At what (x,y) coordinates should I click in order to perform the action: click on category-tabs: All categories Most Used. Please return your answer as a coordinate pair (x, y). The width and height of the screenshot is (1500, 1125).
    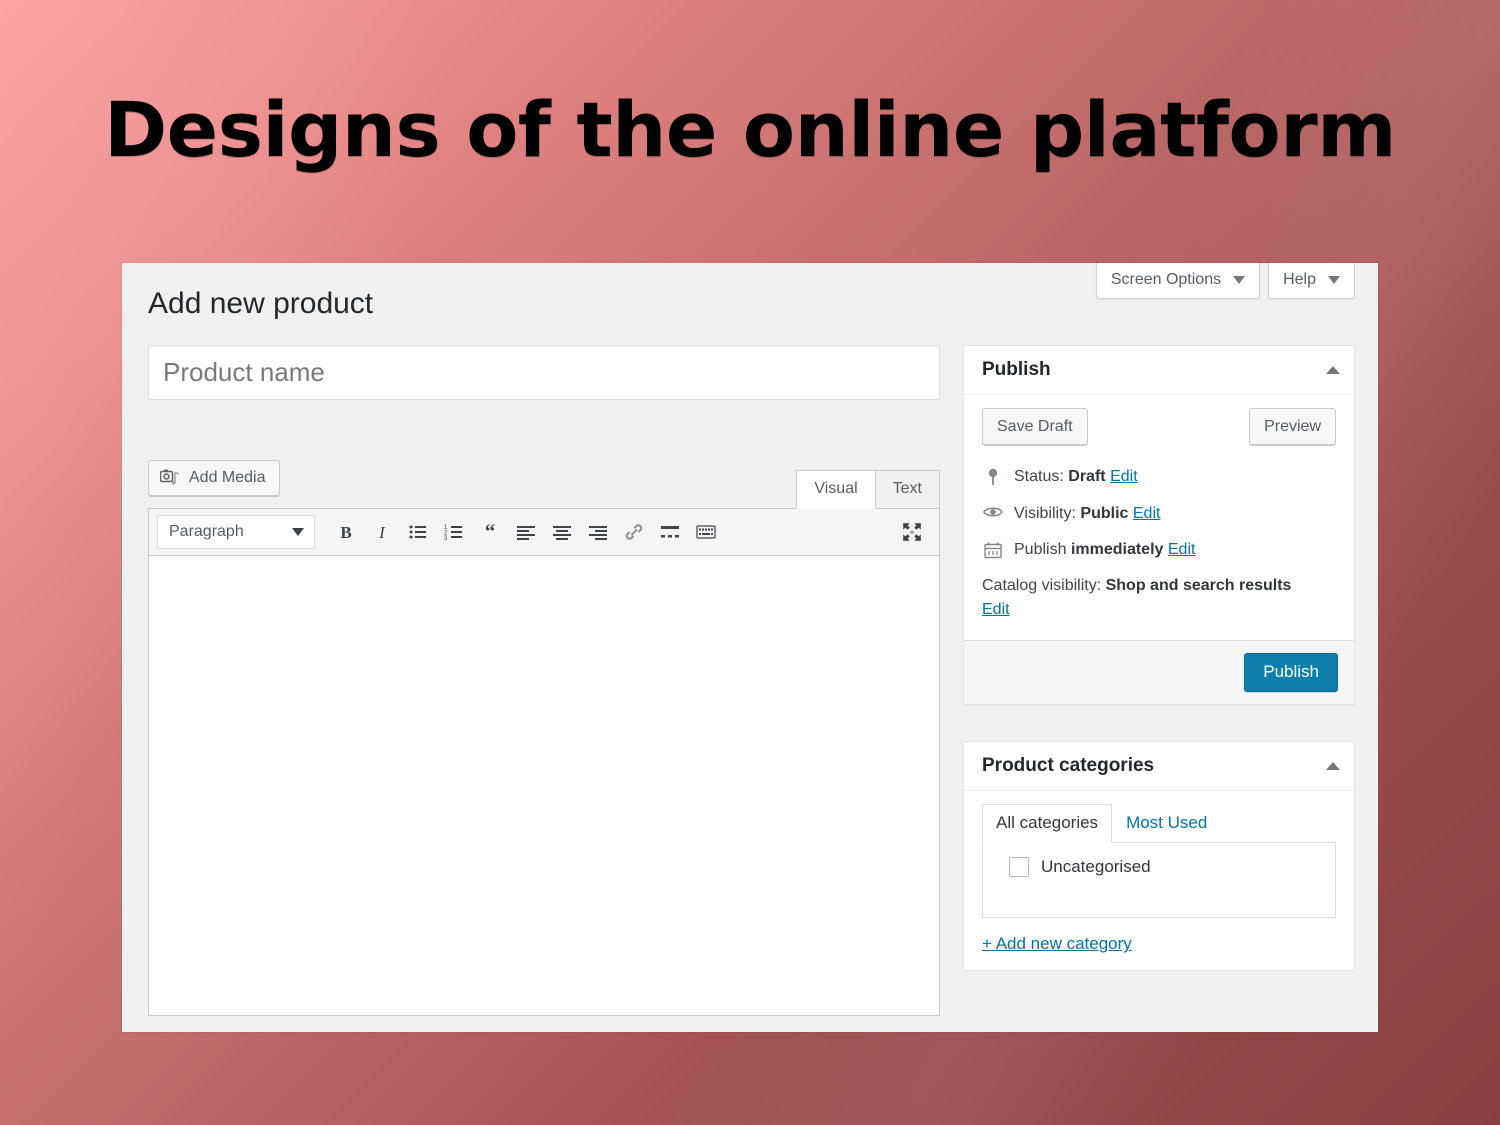
    Looking at the image, I should click on (1159, 824).